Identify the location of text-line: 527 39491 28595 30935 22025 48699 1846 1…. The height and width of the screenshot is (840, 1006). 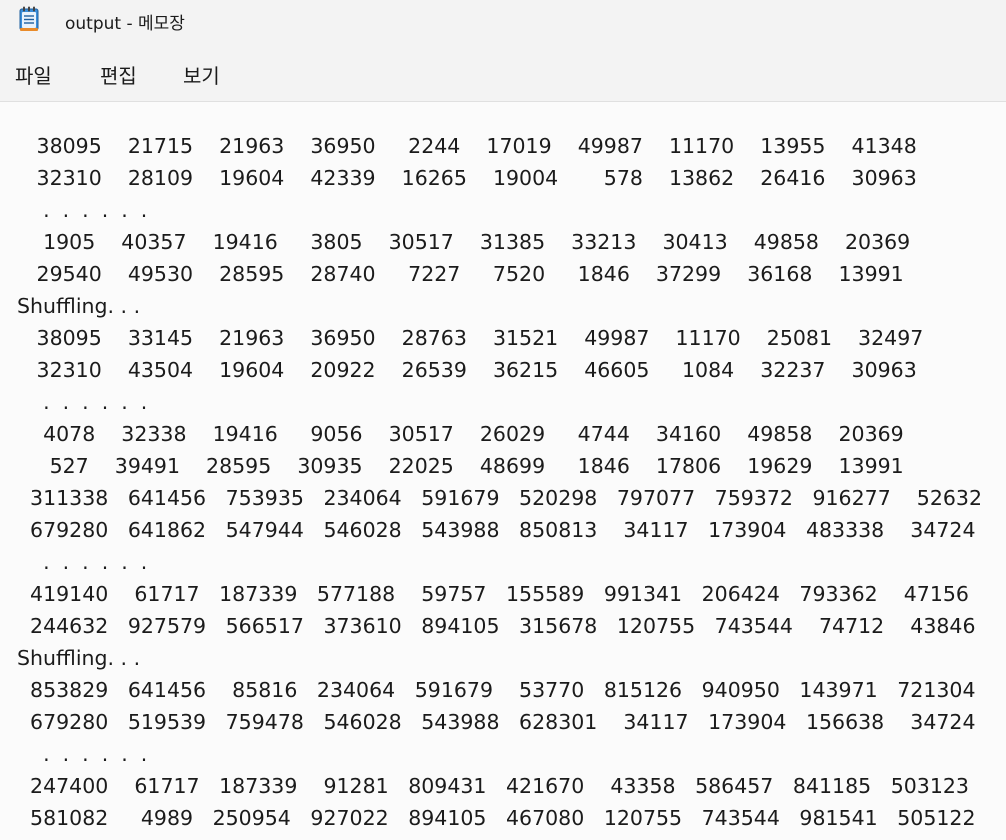
(460, 466).